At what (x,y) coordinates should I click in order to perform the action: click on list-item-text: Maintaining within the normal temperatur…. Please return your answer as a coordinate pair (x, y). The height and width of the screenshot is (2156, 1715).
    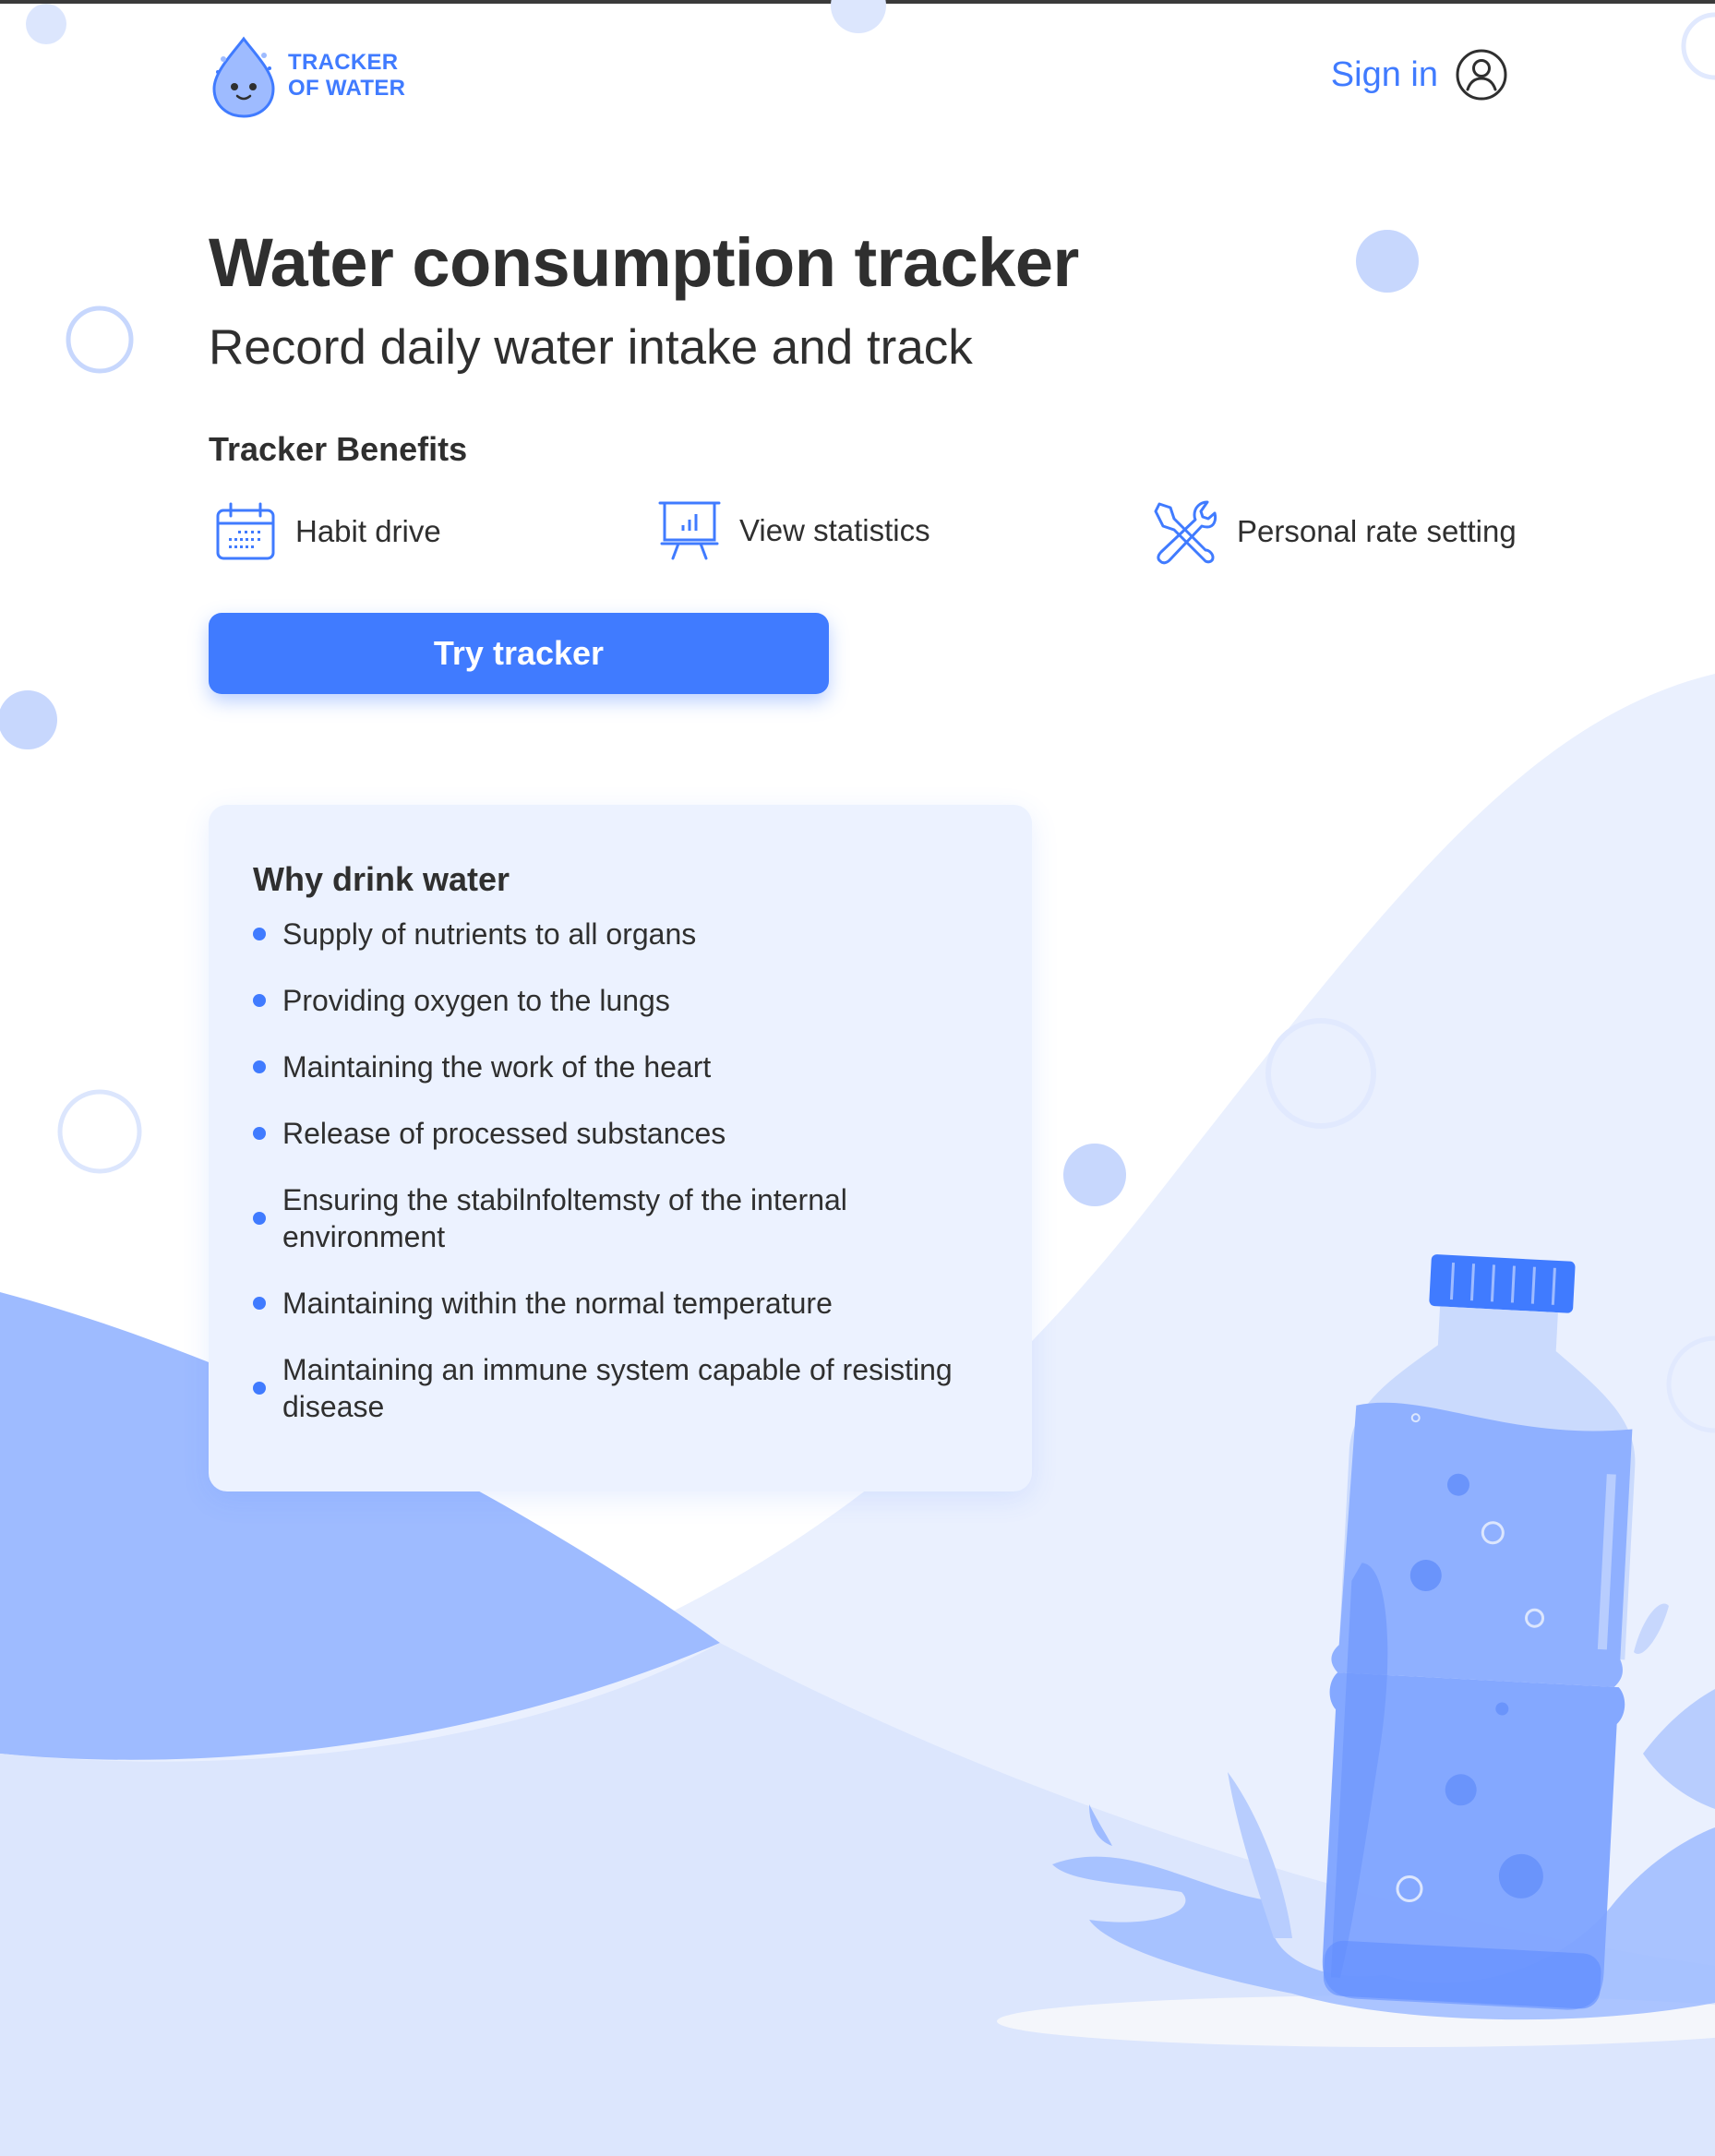
    Looking at the image, I should click on (557, 1303).